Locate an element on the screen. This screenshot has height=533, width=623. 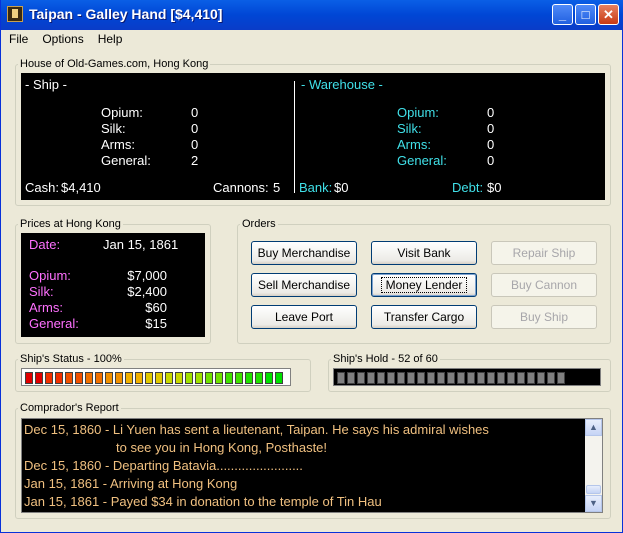
sell-merchandise-button: Sell Merchandise is located at coordinates (304, 285).